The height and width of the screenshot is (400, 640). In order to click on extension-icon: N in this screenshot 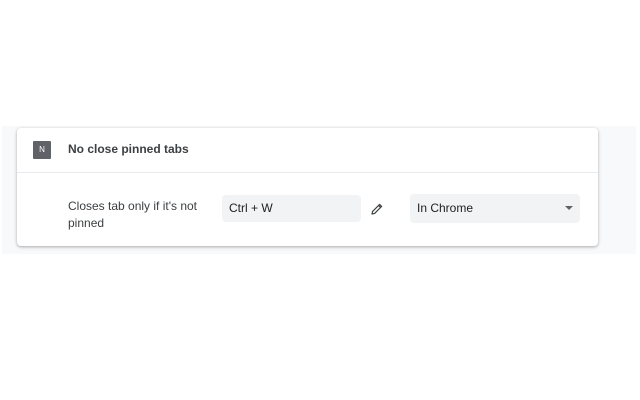, I will do `click(42, 150)`.